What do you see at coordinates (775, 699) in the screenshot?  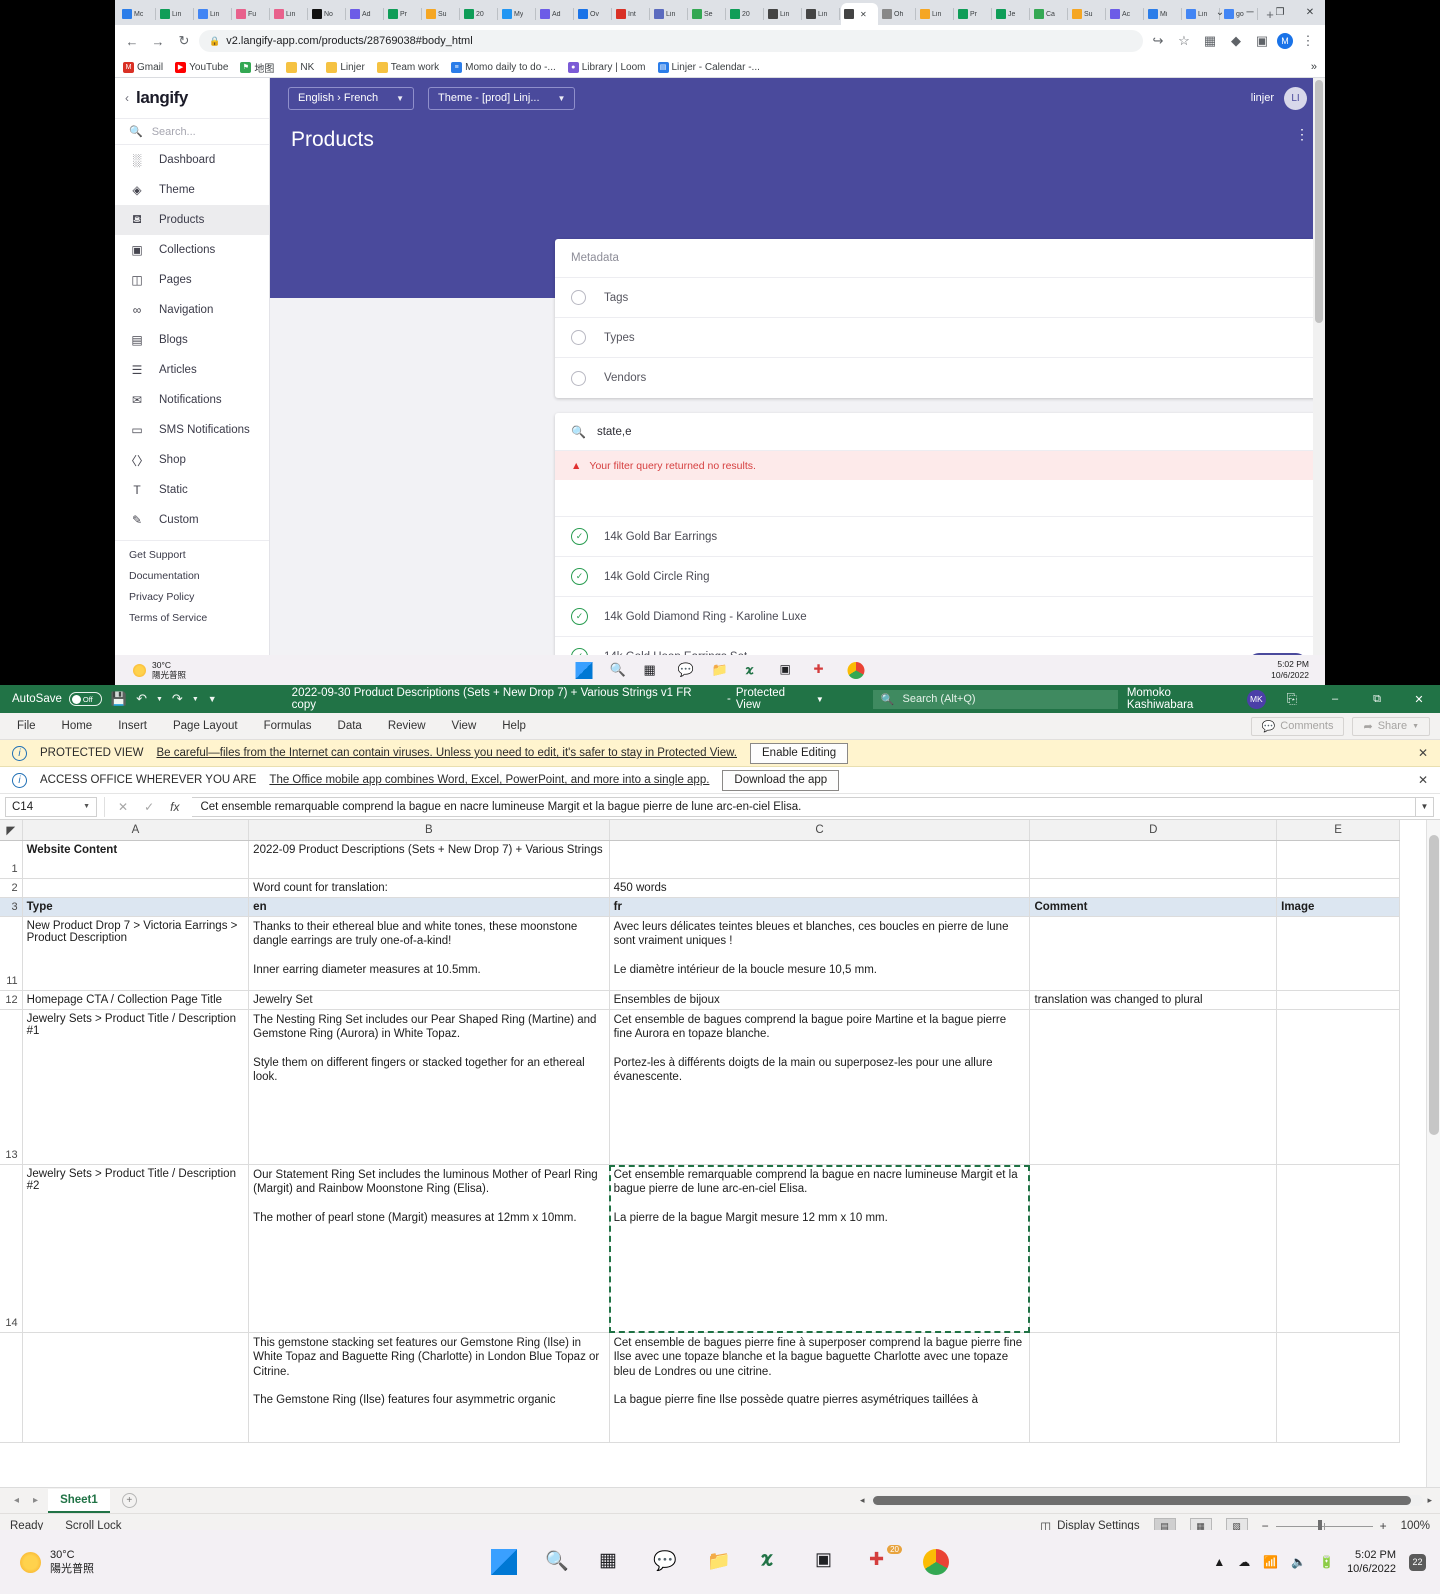 I see `protected-view-status: - Protected View ▼` at bounding box center [775, 699].